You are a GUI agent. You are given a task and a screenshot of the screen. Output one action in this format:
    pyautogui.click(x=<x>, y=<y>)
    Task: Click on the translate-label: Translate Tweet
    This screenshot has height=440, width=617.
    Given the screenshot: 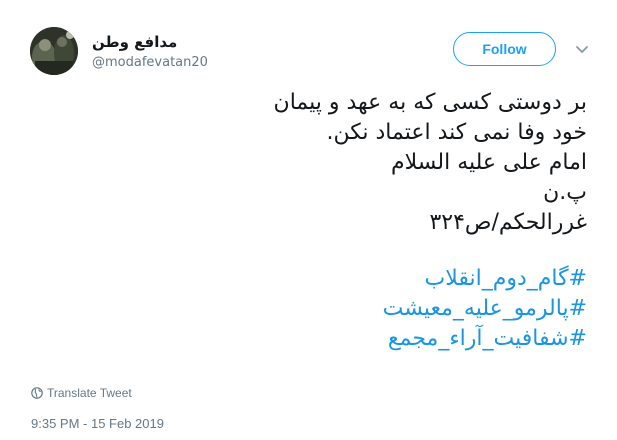 What is the action you would take?
    pyautogui.click(x=89, y=393)
    